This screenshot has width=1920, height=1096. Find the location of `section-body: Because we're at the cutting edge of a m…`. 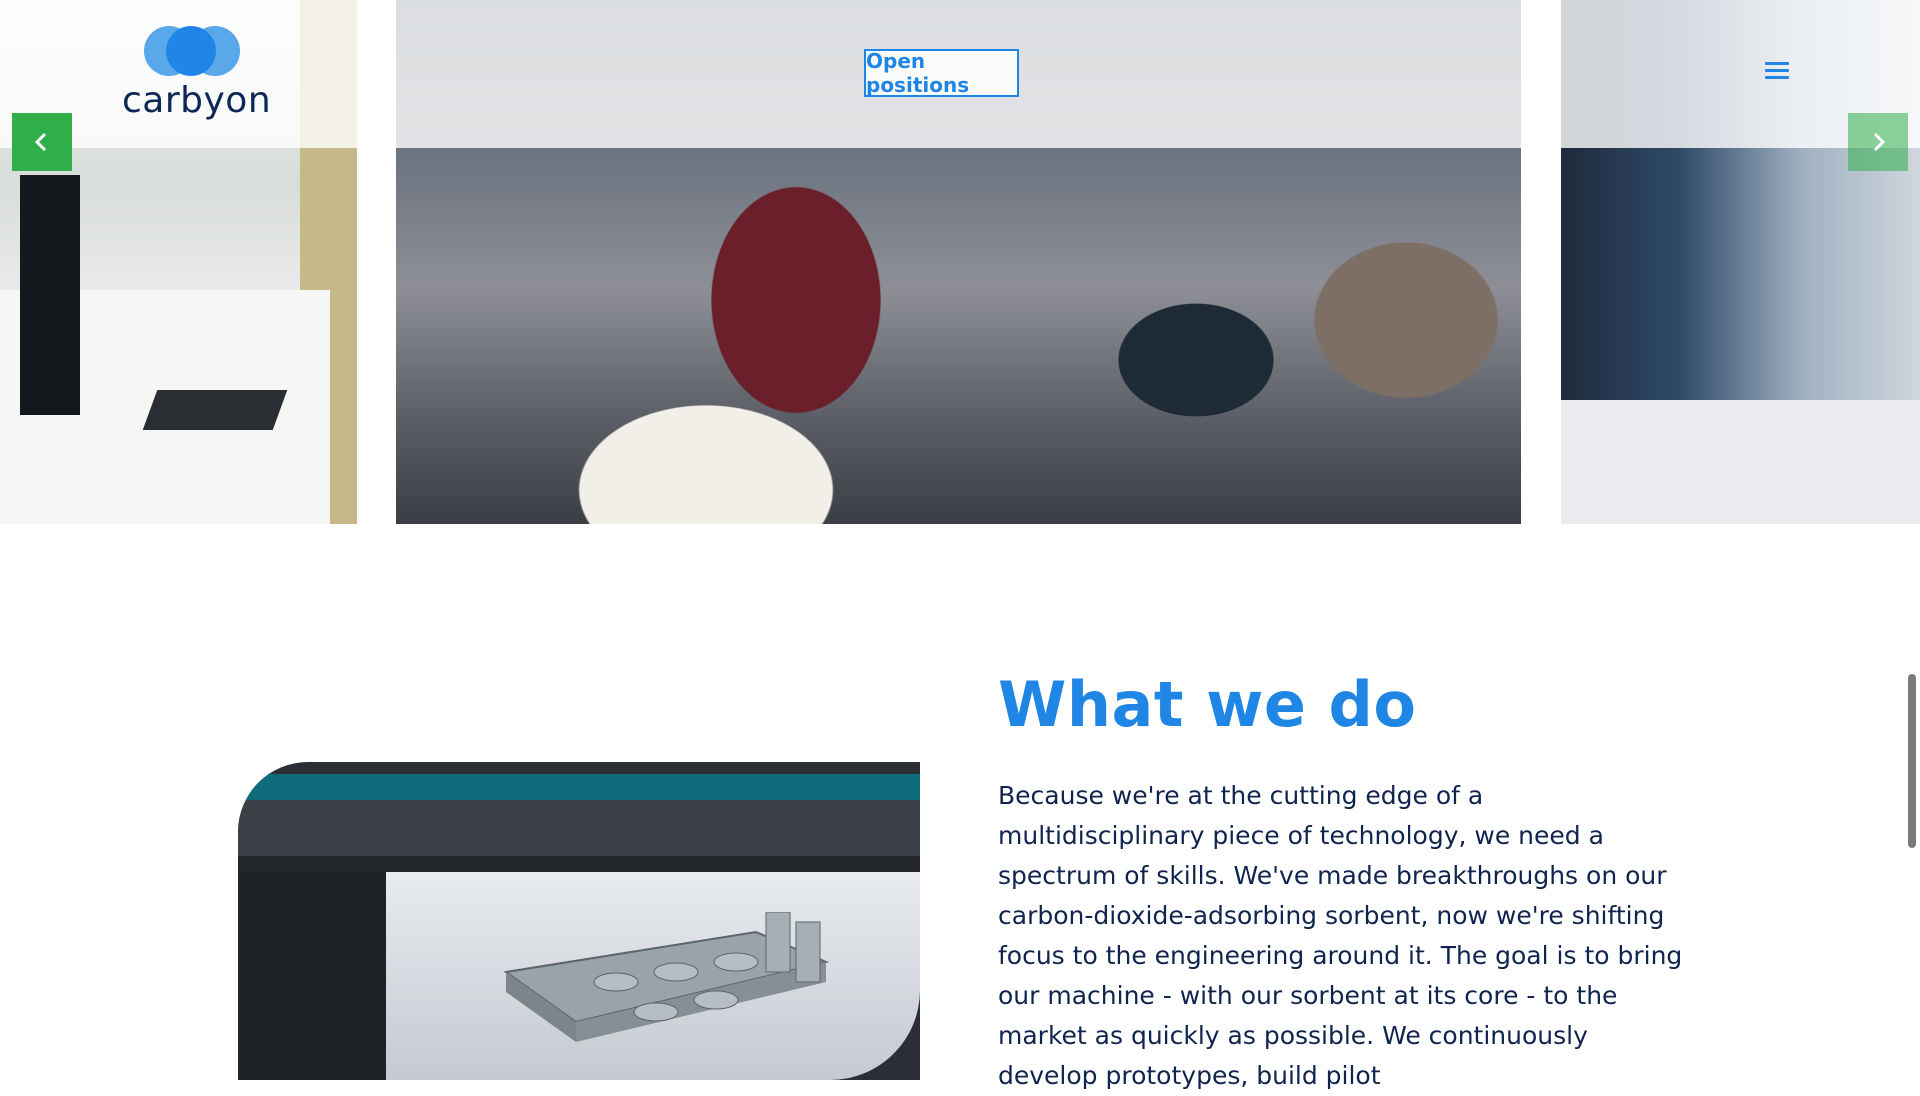

section-body: Because we're at the cutting edge of a m… is located at coordinates (1340, 935).